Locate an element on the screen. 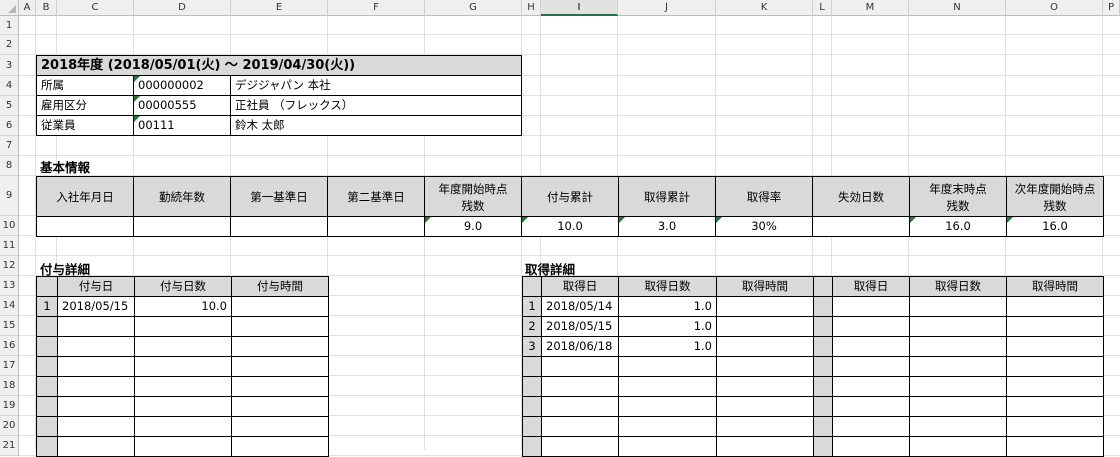 This screenshot has height=457, width=1120. row-header-19: 19 is located at coordinates (9, 406).